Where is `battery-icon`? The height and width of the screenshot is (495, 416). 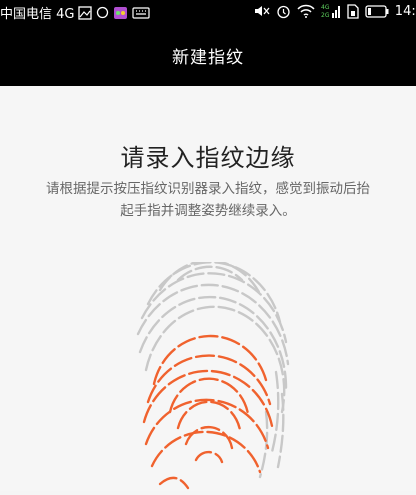 battery-icon is located at coordinates (377, 11).